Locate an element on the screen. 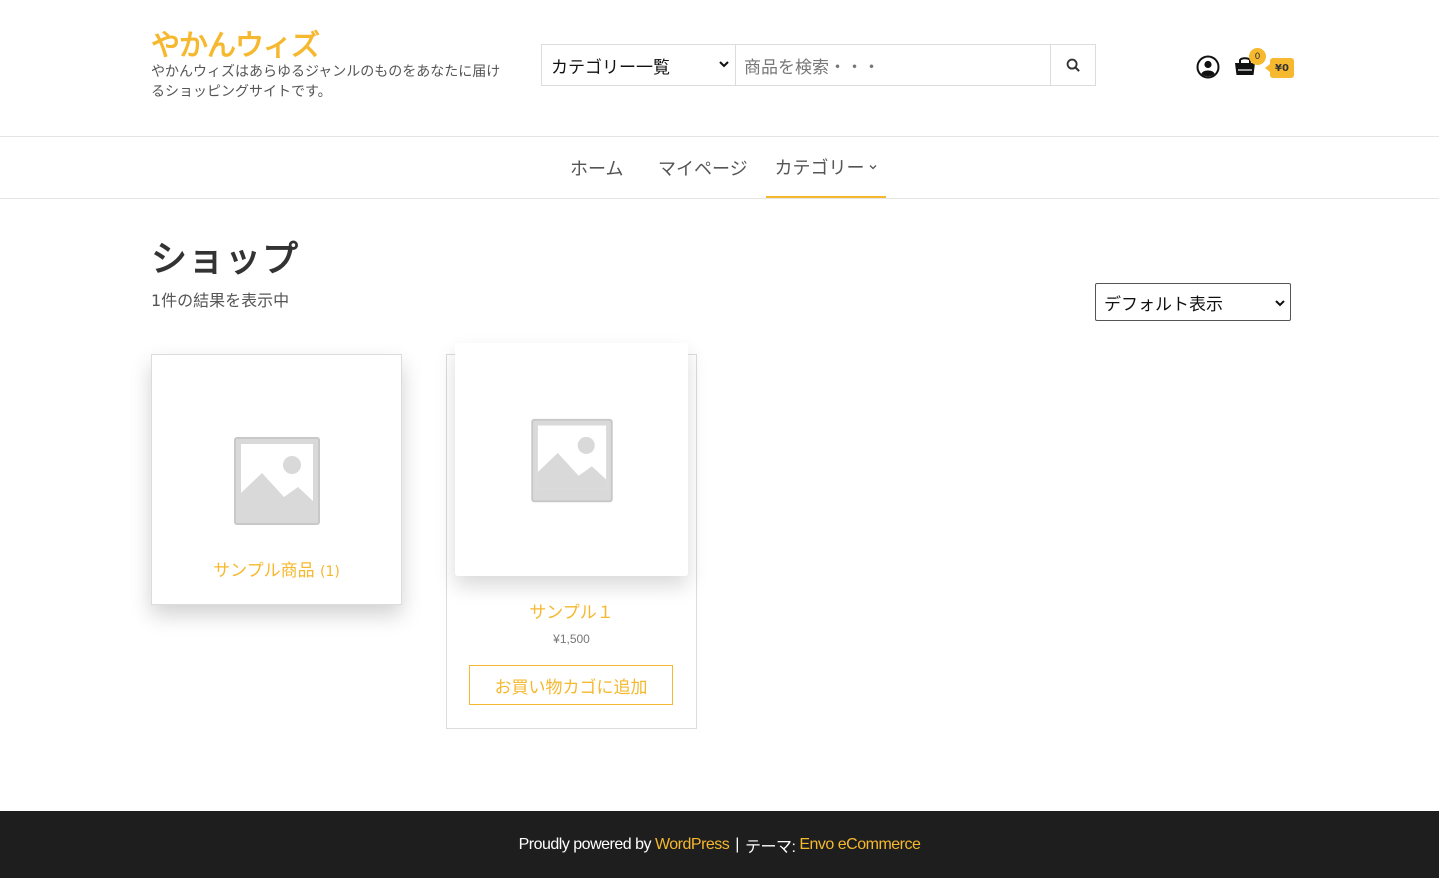 The height and width of the screenshot is (878, 1439). nav-item-label: ホーム is located at coordinates (597, 169).